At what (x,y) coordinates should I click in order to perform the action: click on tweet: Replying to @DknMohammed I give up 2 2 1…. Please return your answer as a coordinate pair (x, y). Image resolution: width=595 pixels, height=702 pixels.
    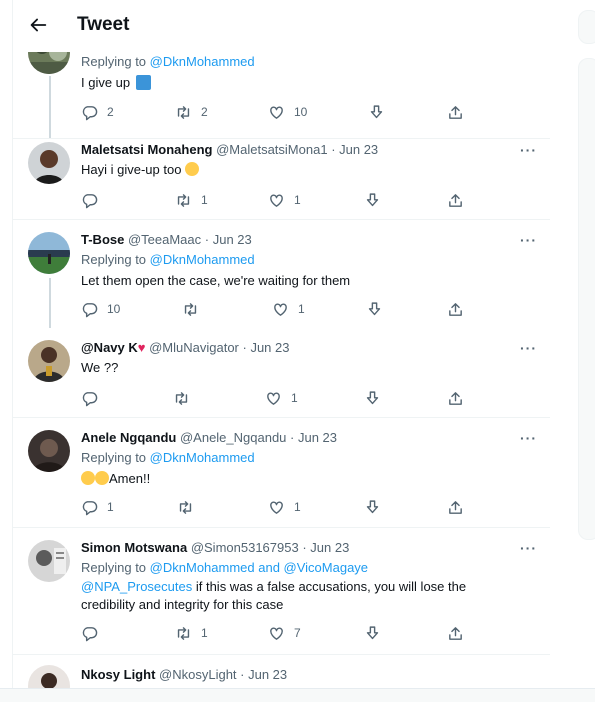
    Looking at the image, I should click on (281, 85).